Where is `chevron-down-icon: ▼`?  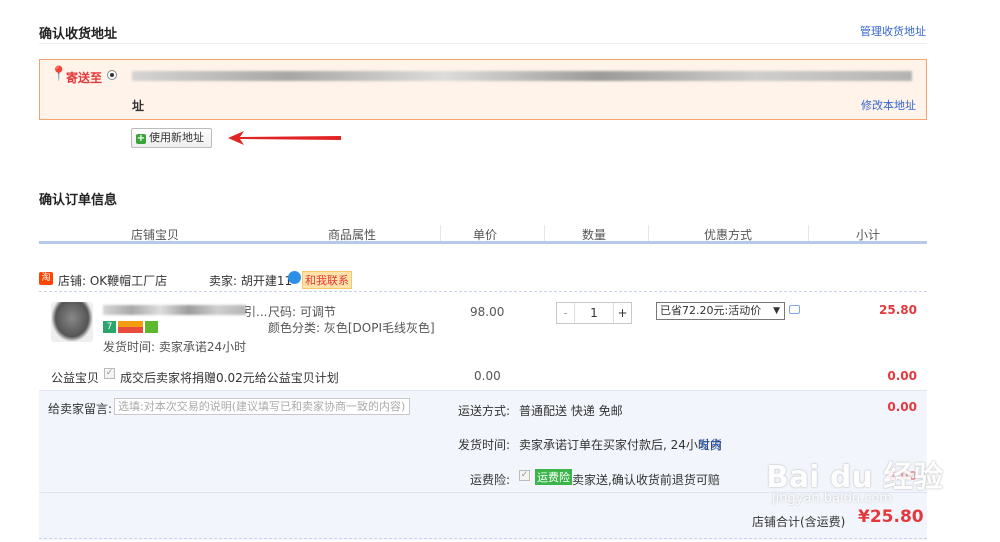
chevron-down-icon: ▼ is located at coordinates (776, 311).